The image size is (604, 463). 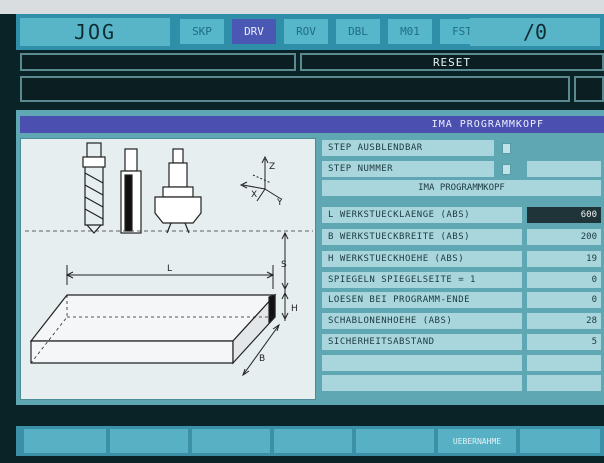 I want to click on param-field-werkstueckbreite: 200, so click(x=564, y=237).